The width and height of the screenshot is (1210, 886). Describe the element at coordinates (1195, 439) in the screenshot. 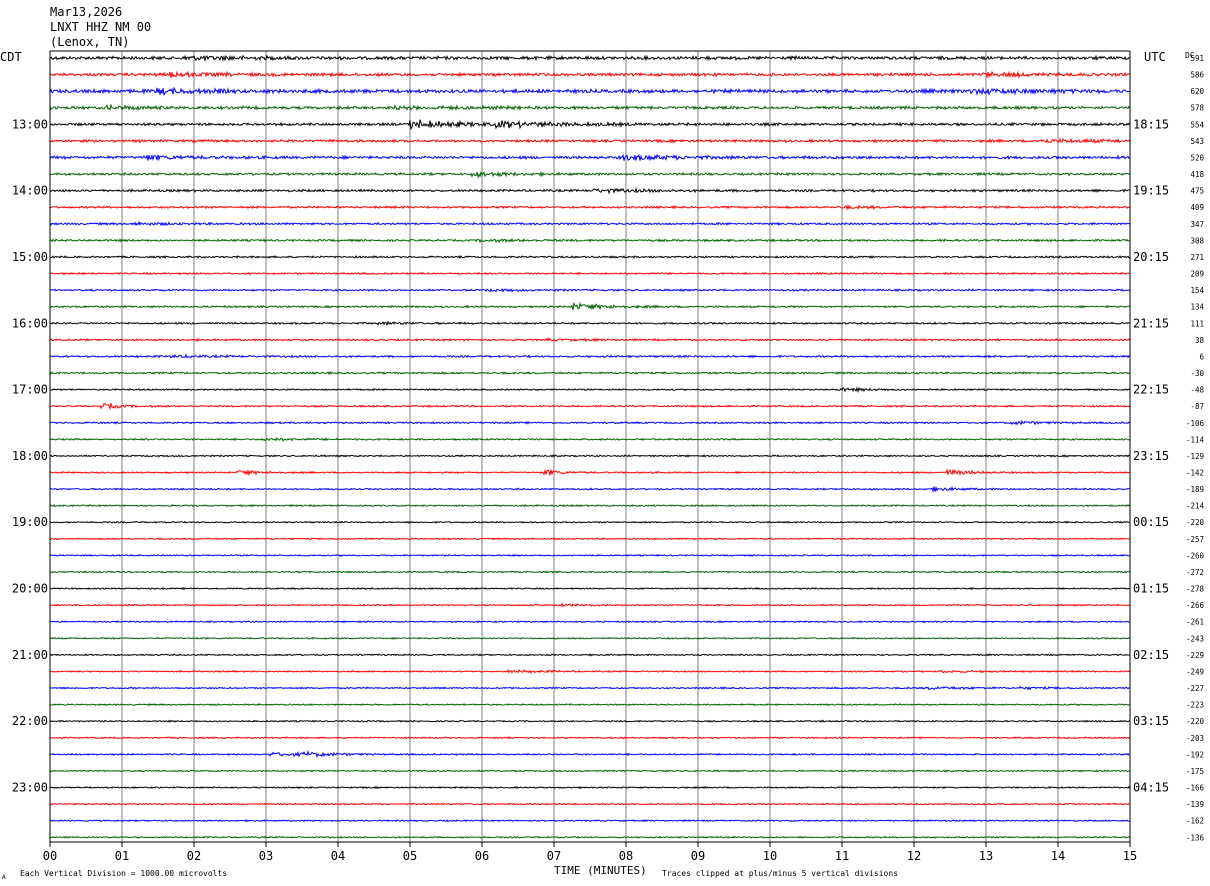

I see `dc-offset-label: -114` at that location.